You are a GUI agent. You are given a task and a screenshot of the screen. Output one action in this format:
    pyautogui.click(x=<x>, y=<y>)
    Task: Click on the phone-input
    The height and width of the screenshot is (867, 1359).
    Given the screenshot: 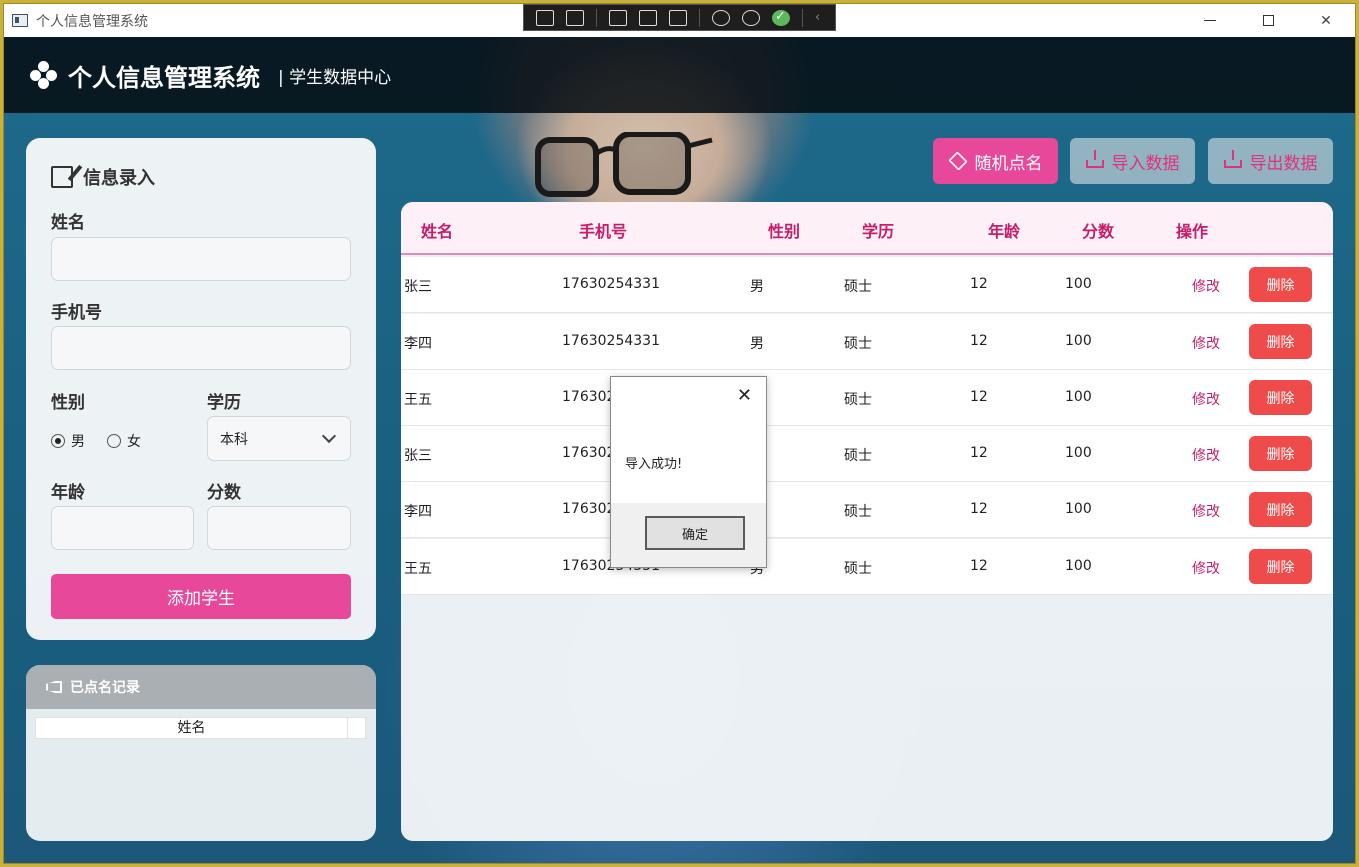 What is the action you would take?
    pyautogui.click(x=201, y=348)
    